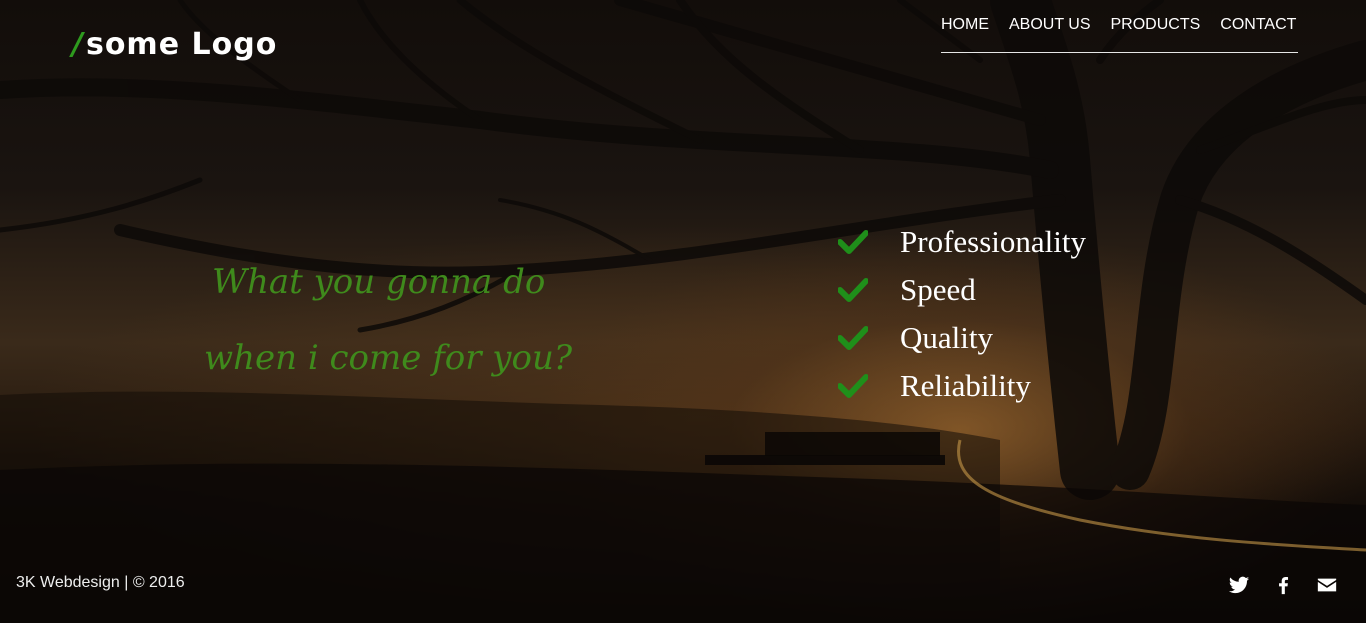 This screenshot has width=1366, height=623. I want to click on social-links, so click(1283, 585).